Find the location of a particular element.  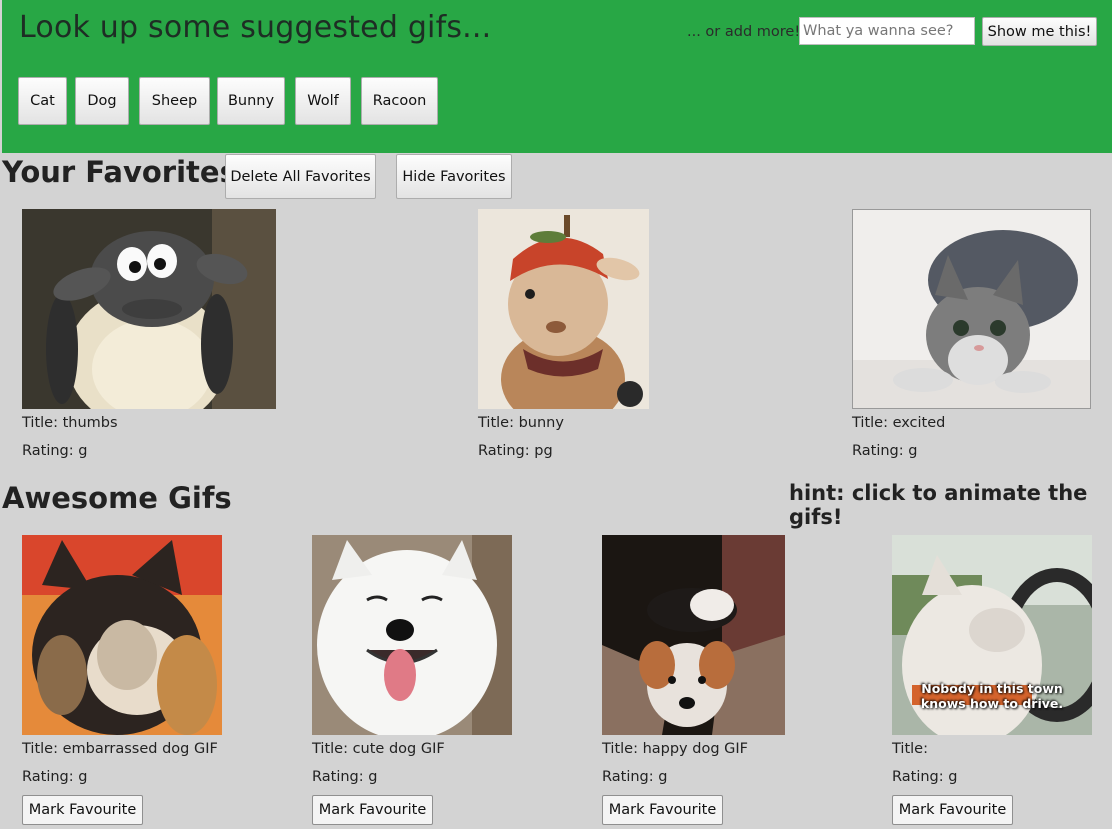

awesome-gifs-heading: Awesome Gifs is located at coordinates (117, 498).